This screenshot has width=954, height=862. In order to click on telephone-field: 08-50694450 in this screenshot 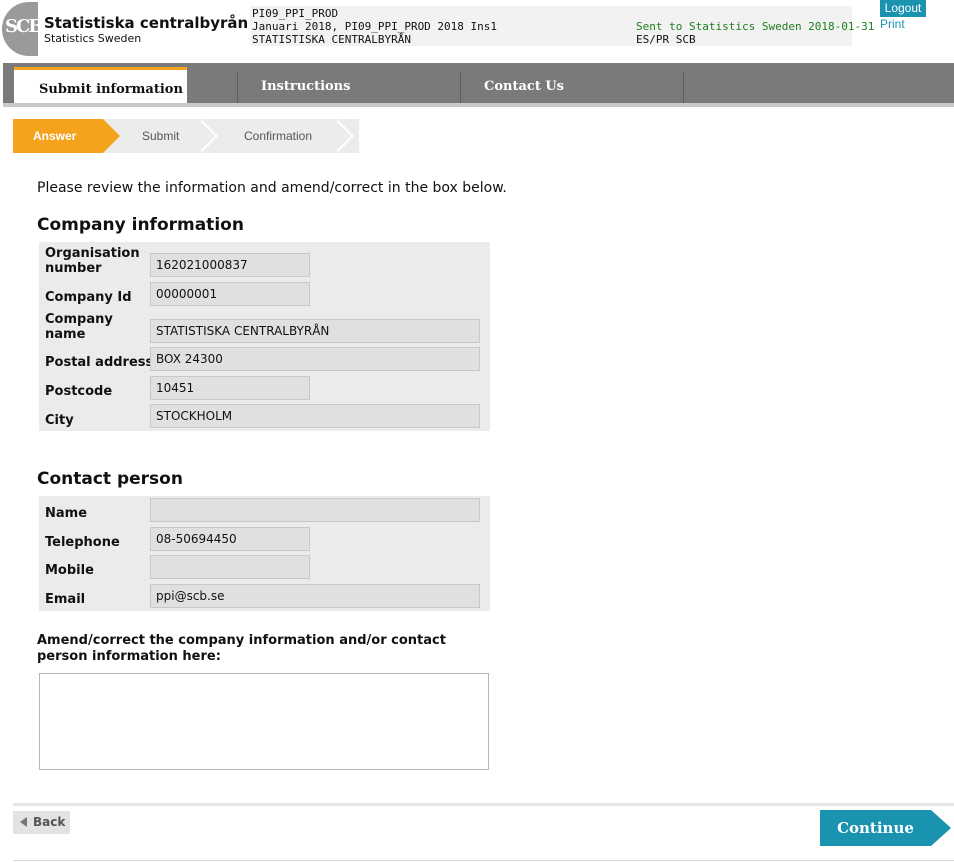, I will do `click(230, 539)`.